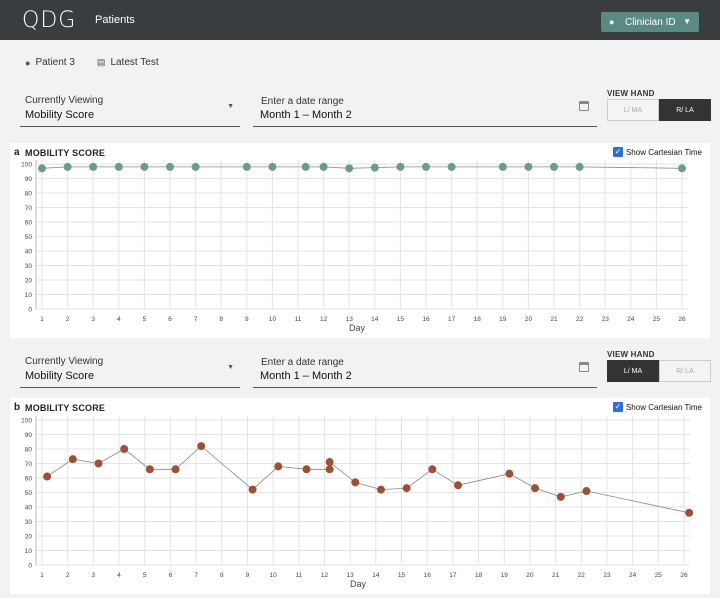 Image resolution: width=720 pixels, height=598 pixels. What do you see at coordinates (49, 20) in the screenshot?
I see `app-logo: QDG` at bounding box center [49, 20].